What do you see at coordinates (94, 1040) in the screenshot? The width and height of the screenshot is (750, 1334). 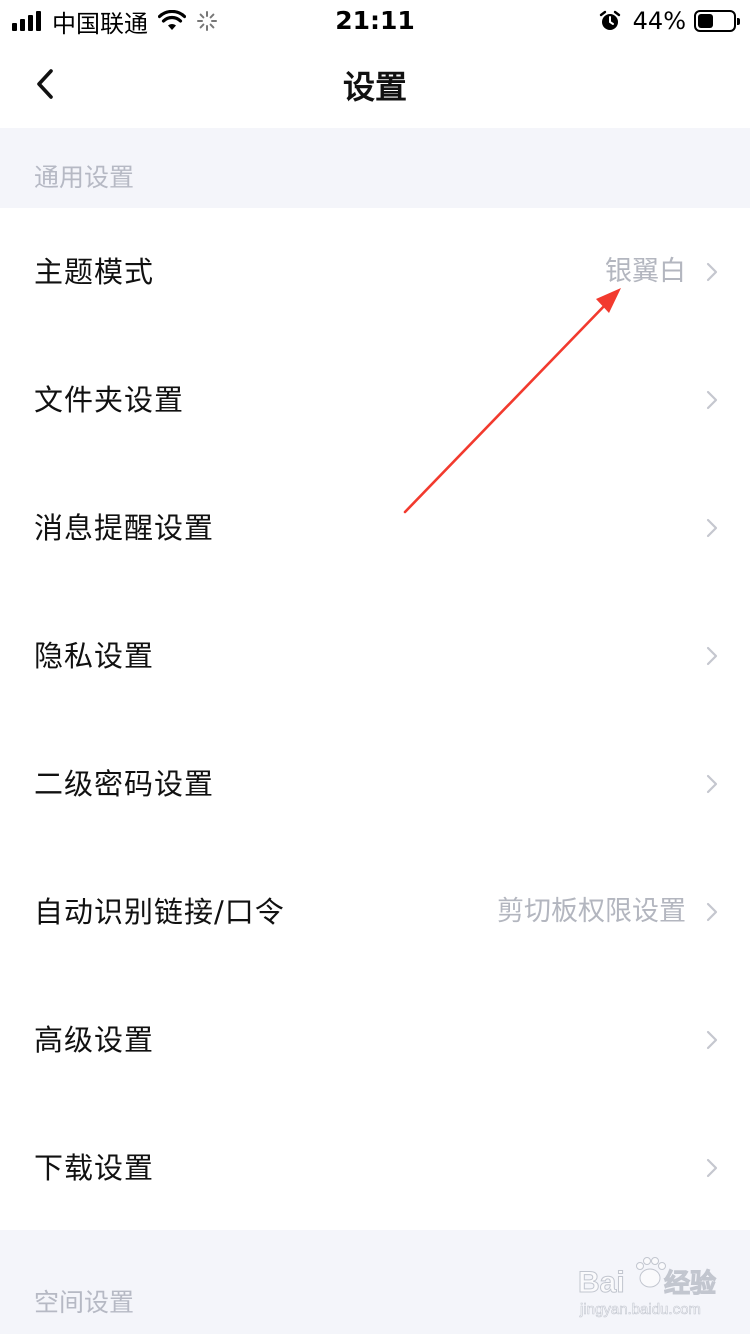 I see `settings-item-label: 高级设置` at bounding box center [94, 1040].